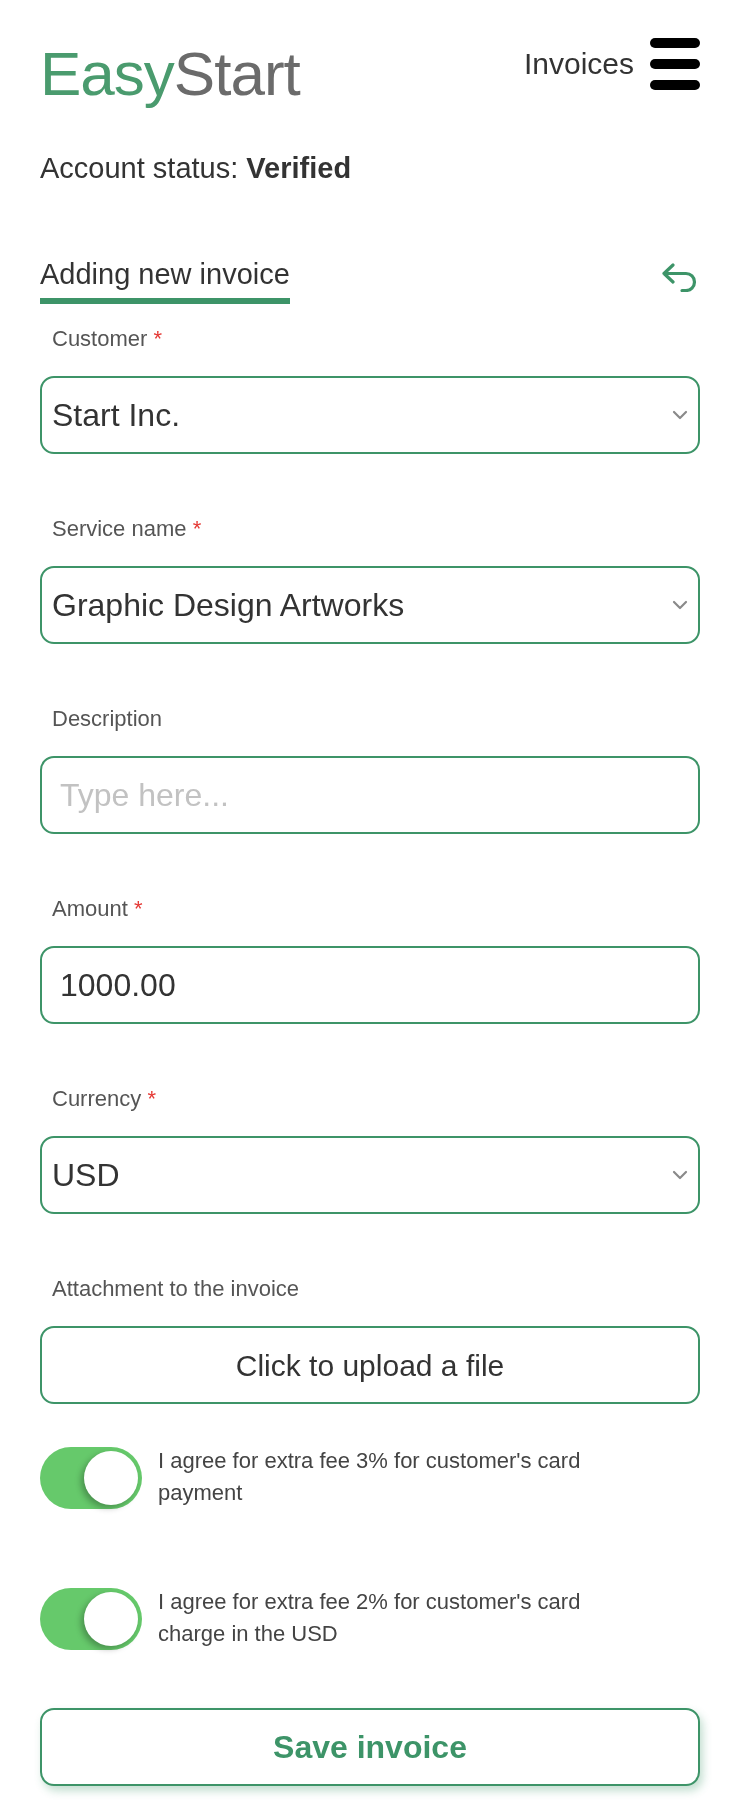  I want to click on field-label: Description, so click(108, 719).